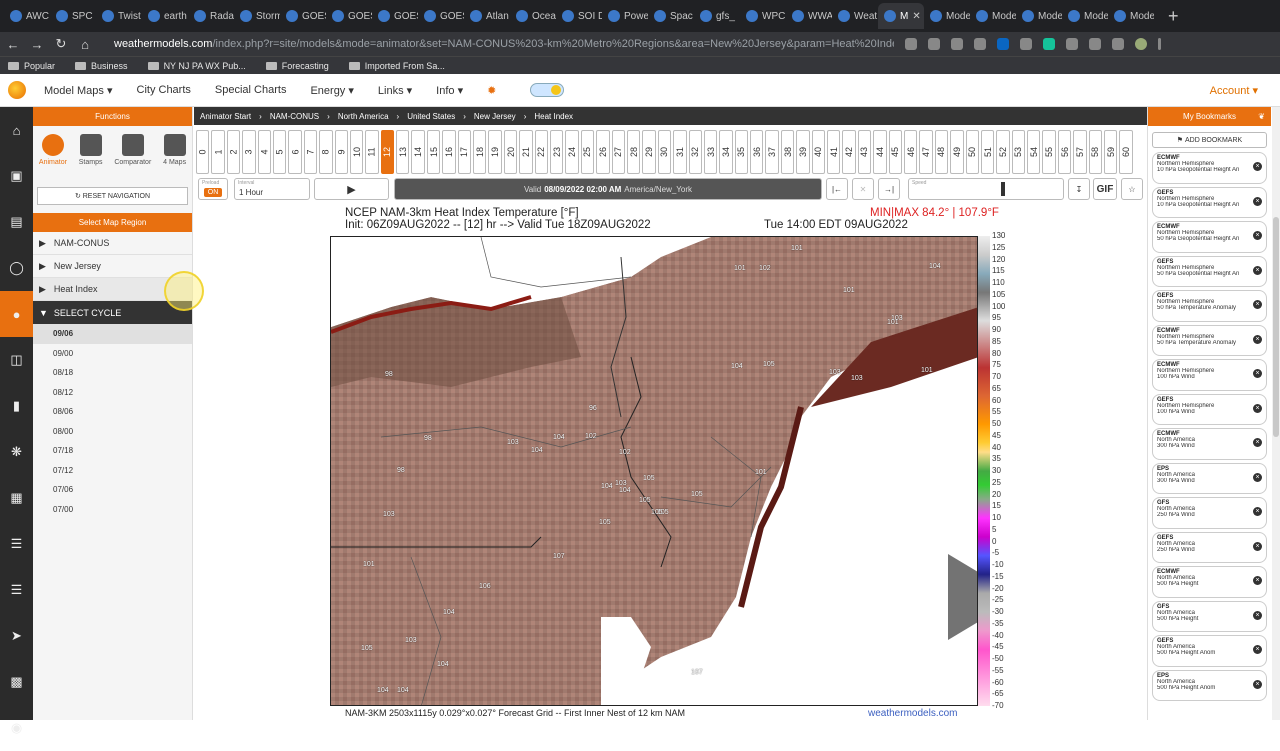  I want to click on cycle-item: 08/12, so click(112, 393).